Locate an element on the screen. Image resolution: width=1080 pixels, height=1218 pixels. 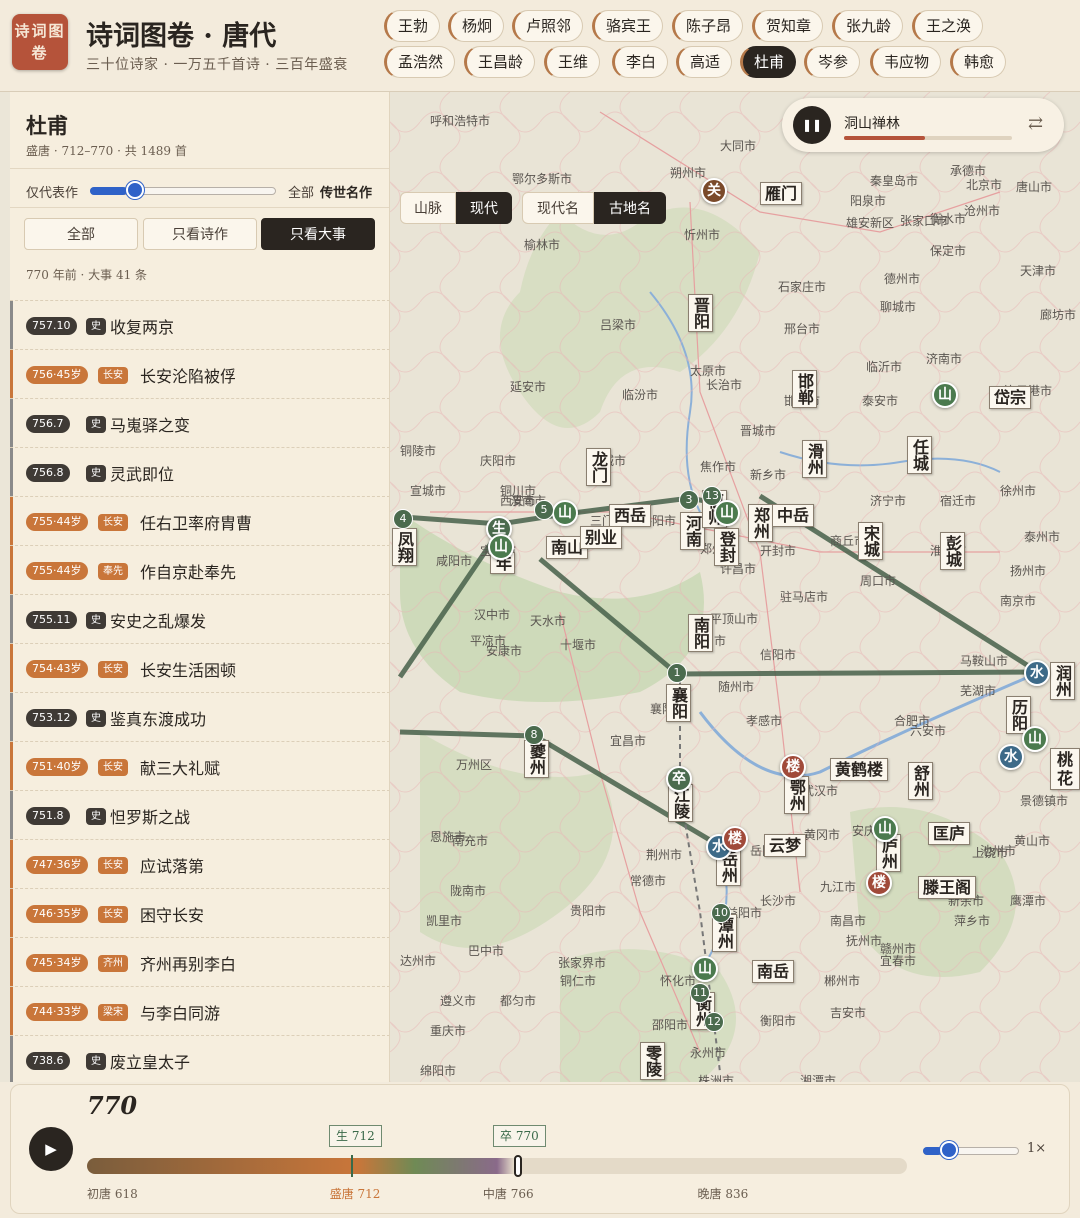
event-row: 756·45岁 长安 长安沦陷被俘 is located at coordinates (199, 374).